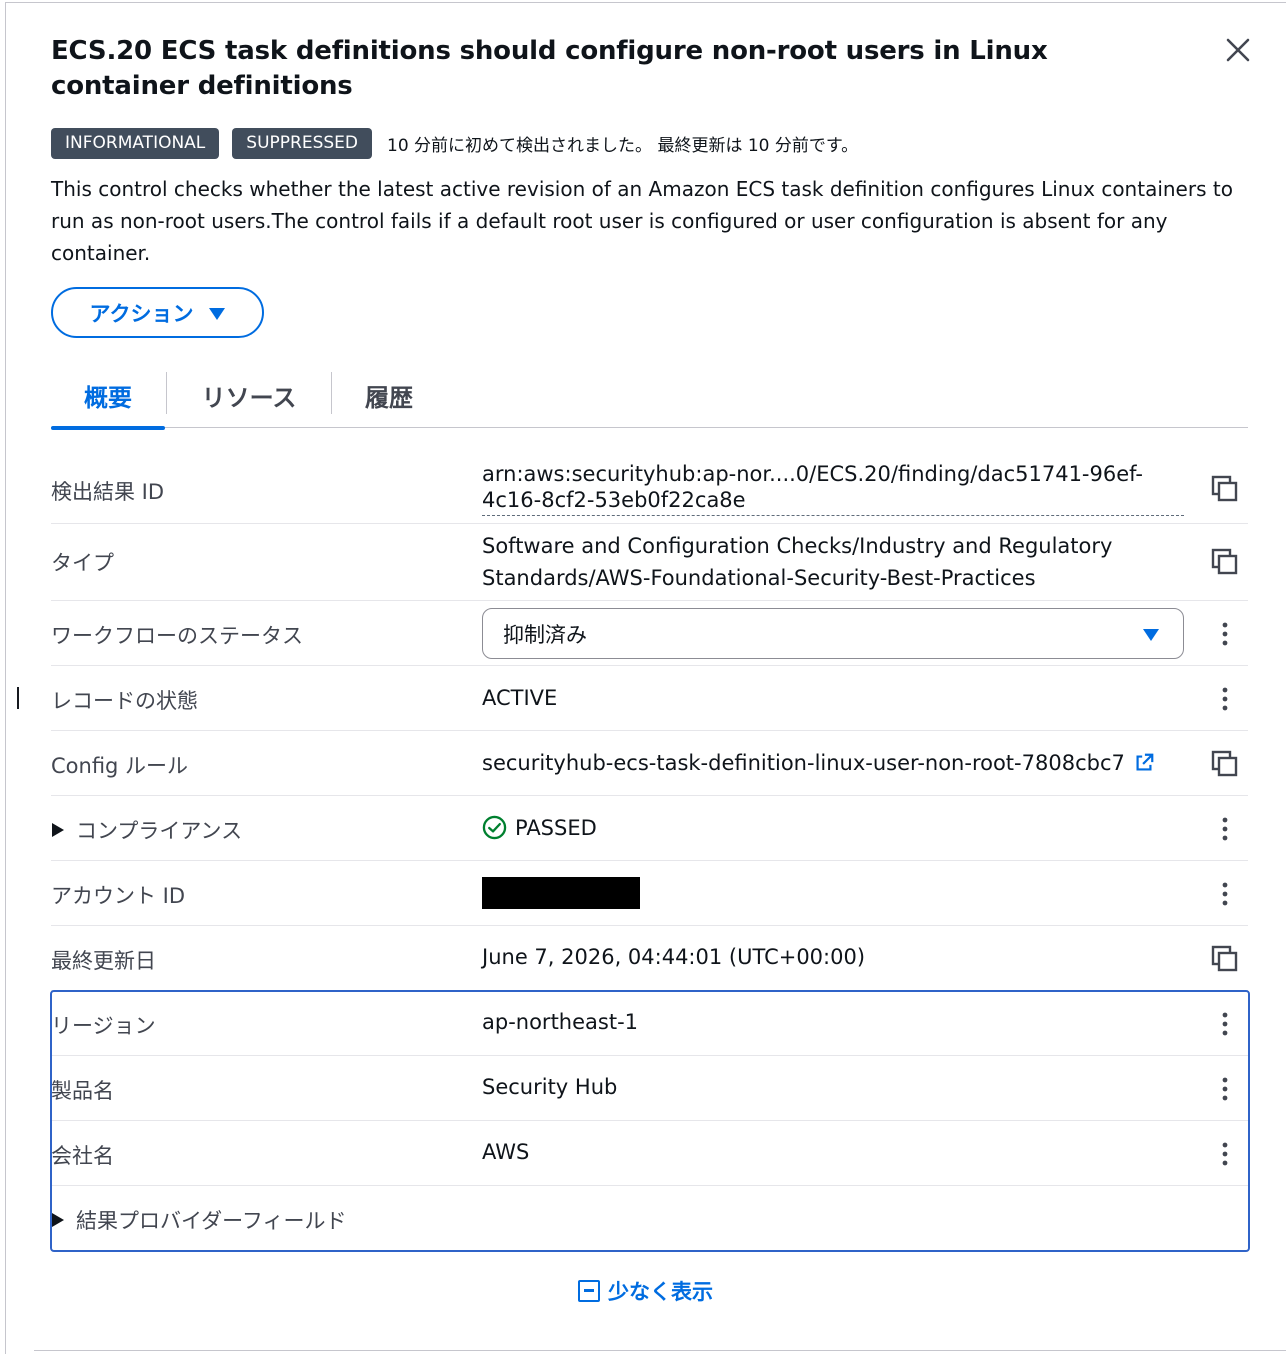 This screenshot has width=1286, height=1354. What do you see at coordinates (195, 1220) in the screenshot?
I see `provider-fields-expander: 結果プロバイダーフィールド` at bounding box center [195, 1220].